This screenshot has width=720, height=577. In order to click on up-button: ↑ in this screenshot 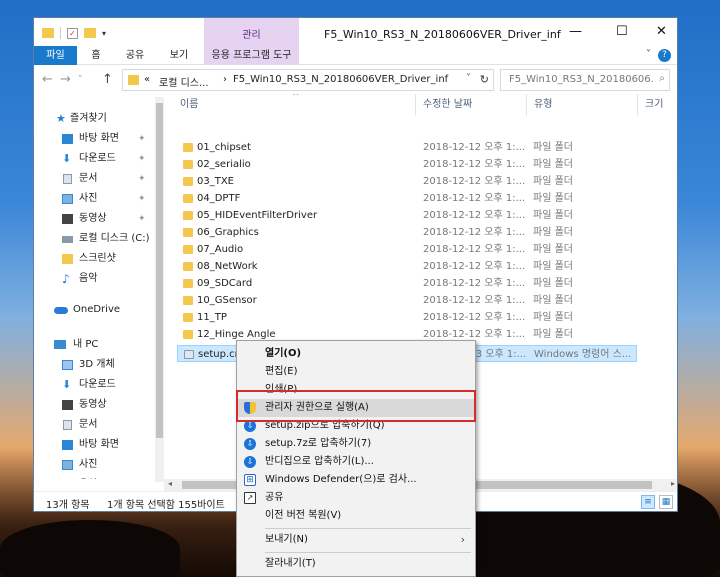, I will do `click(107, 79)`.